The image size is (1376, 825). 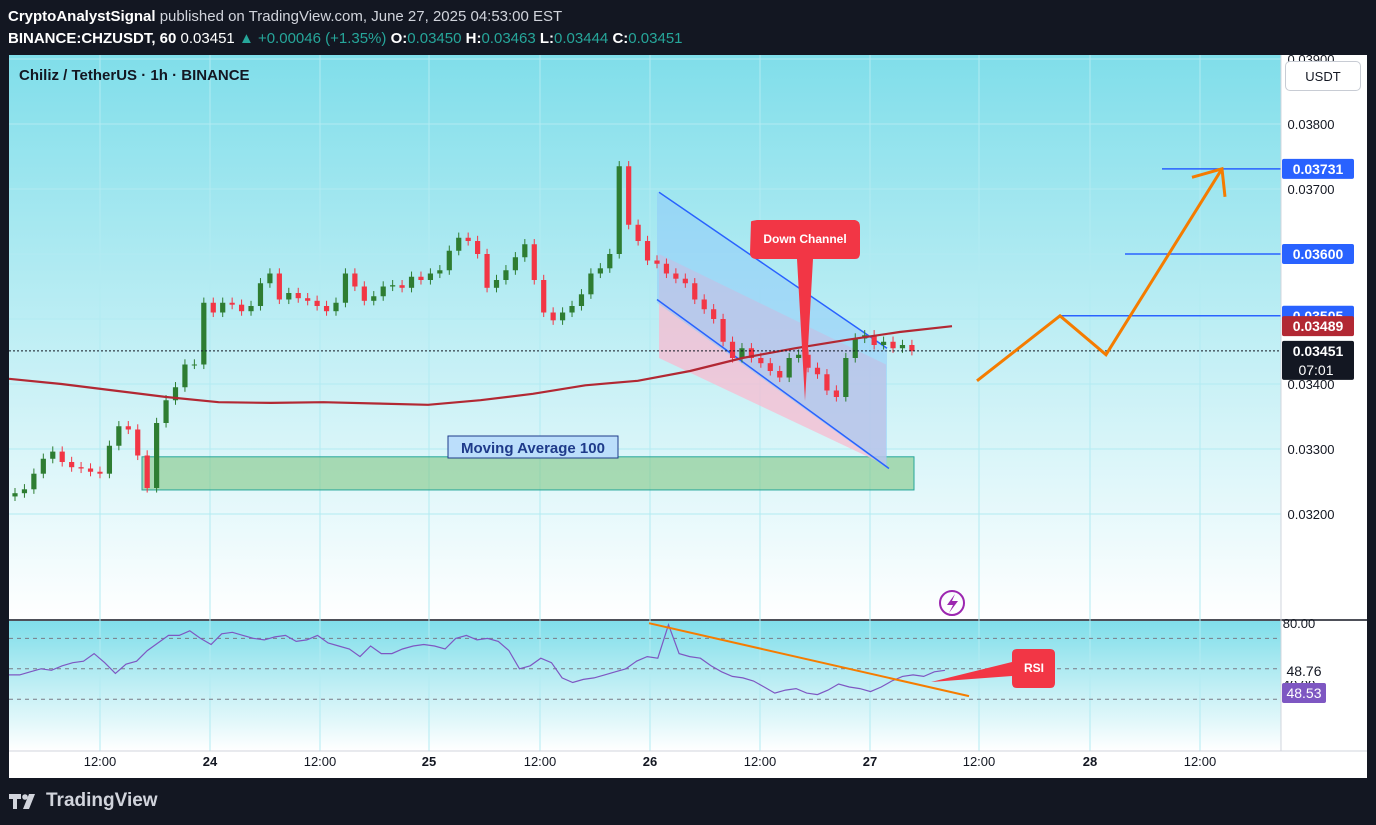 I want to click on symbol-label: BINANCE:CHZUSDT, 60, so click(x=92, y=38).